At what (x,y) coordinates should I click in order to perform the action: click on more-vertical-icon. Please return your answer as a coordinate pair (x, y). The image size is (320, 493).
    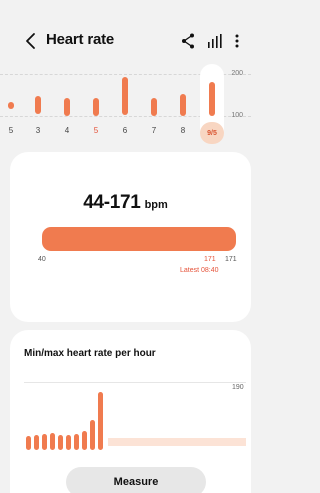
    Looking at the image, I should click on (237, 41).